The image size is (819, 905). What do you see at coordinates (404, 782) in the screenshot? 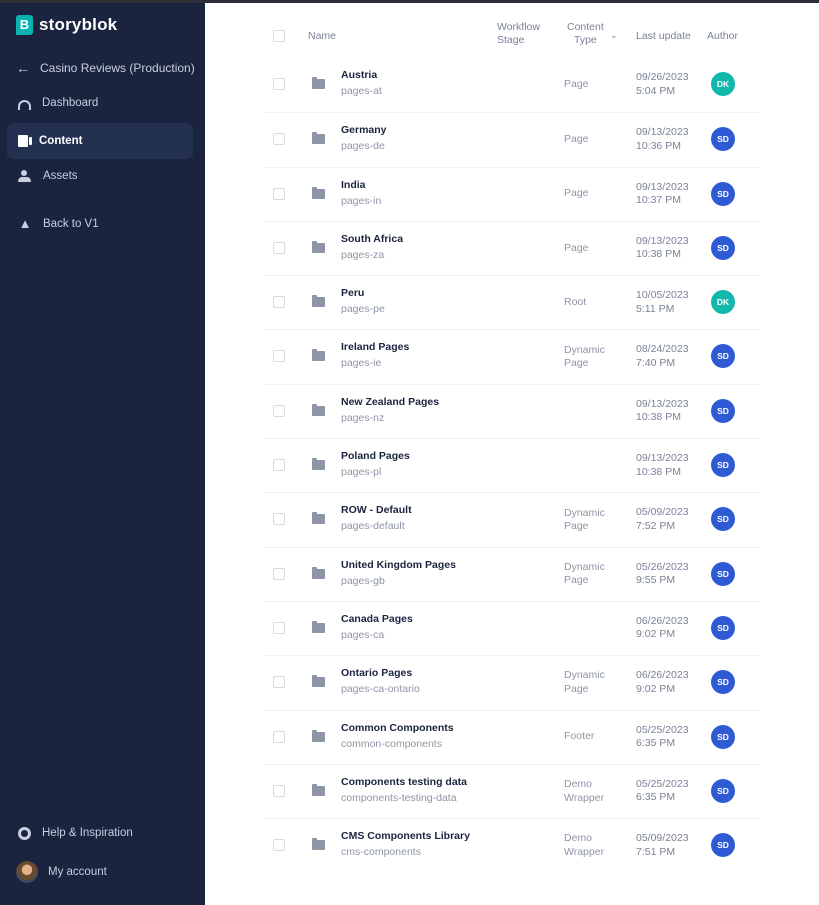
I see `row-name: Components testing data` at bounding box center [404, 782].